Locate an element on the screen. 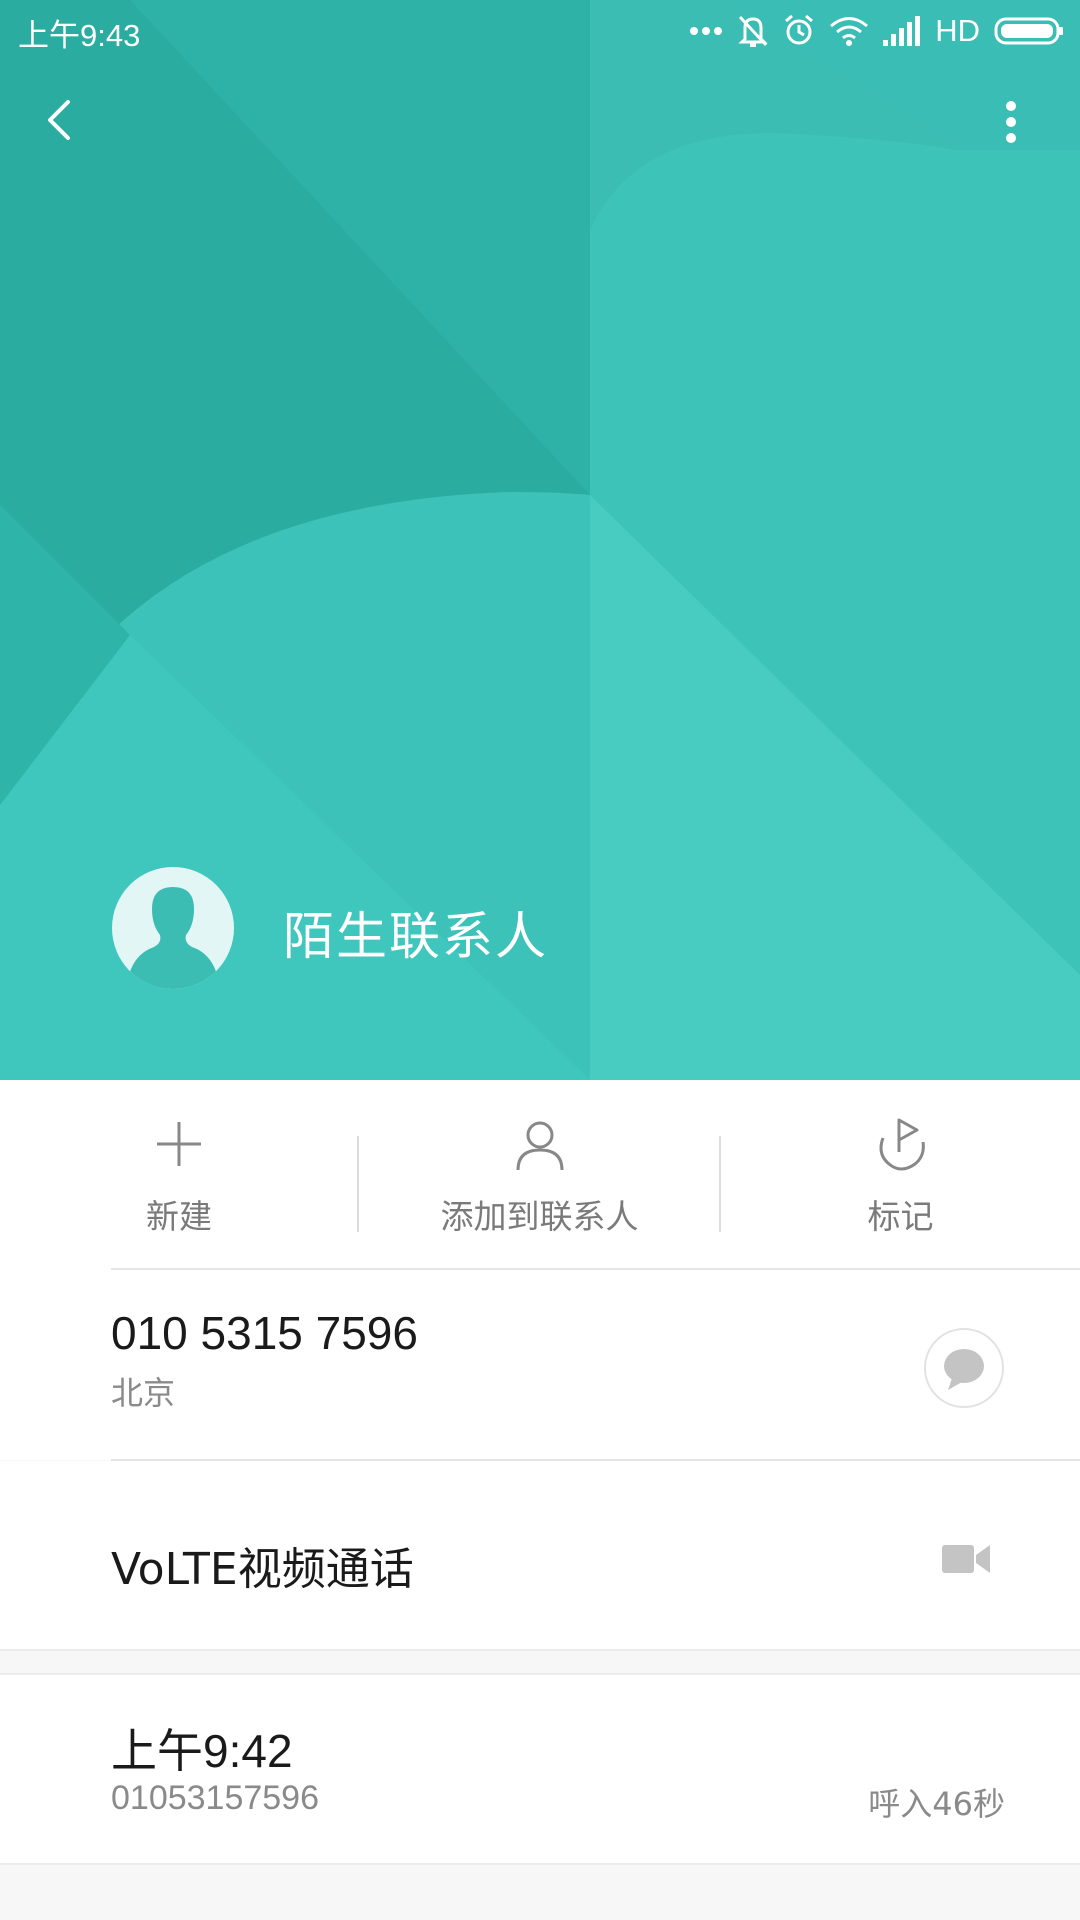 Image resolution: width=1080 pixels, height=1920 pixels. video-call-label: VoLTE视频通话 is located at coordinates (262, 1569).